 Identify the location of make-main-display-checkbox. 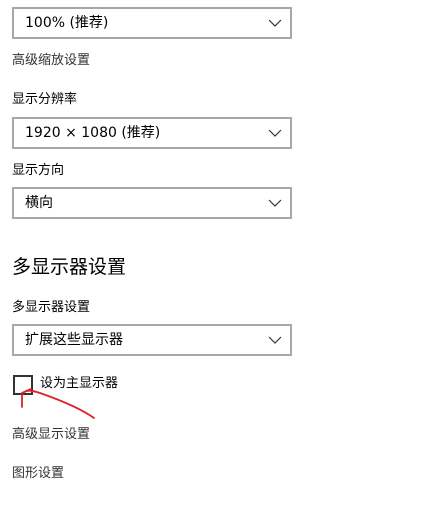
(23, 385).